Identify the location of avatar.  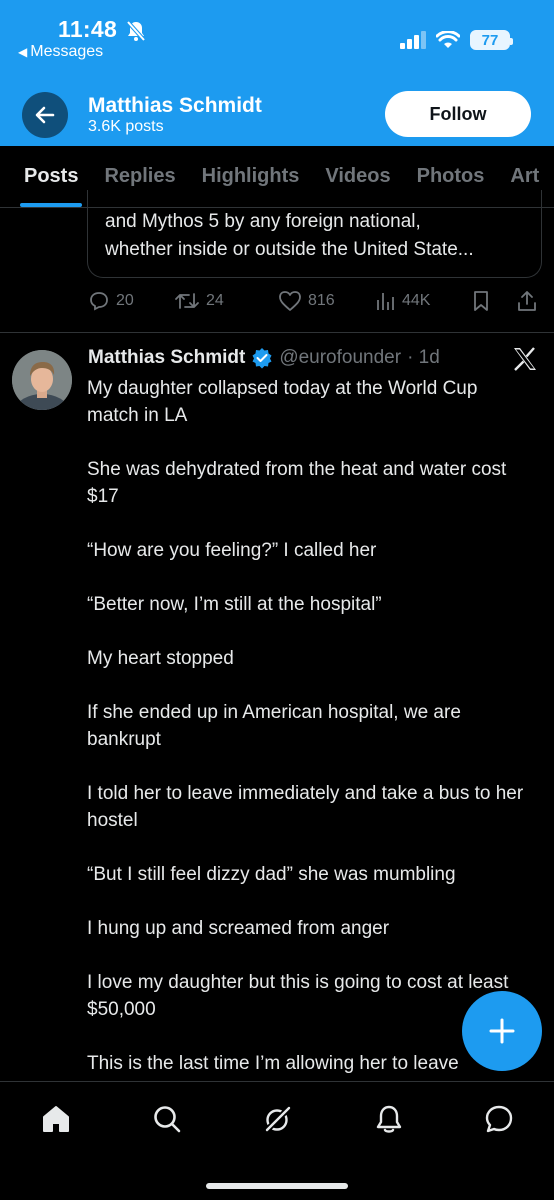
(42, 380).